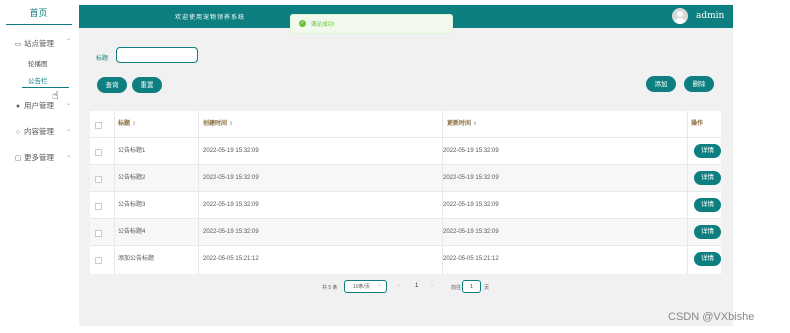  What do you see at coordinates (302, 23) in the screenshot?
I see `check-circle-icon: ✓` at bounding box center [302, 23].